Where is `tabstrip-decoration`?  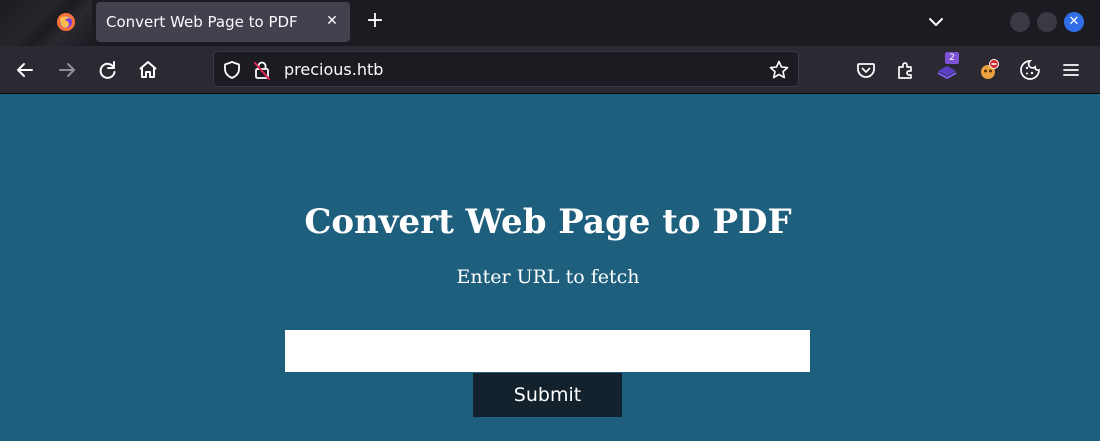 tabstrip-decoration is located at coordinates (46, 23).